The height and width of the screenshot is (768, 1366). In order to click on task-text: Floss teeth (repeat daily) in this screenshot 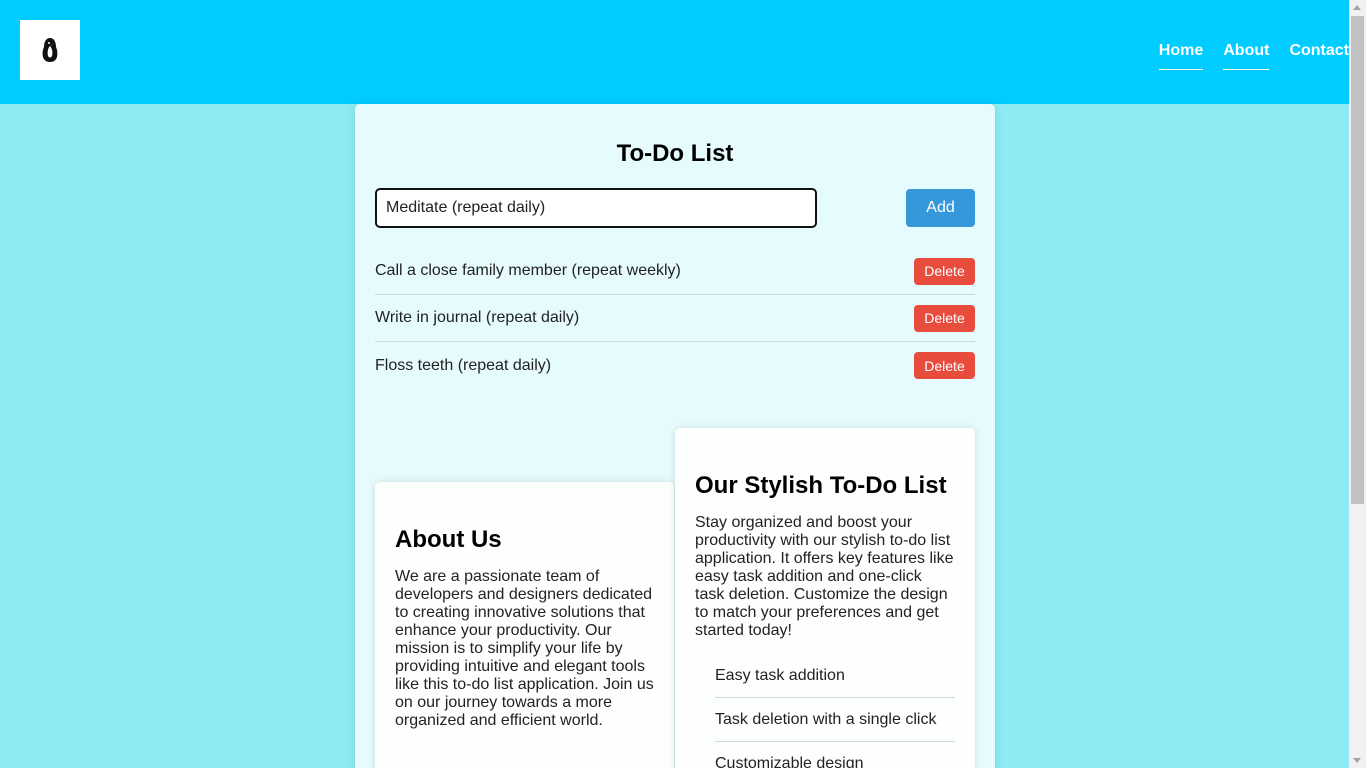, I will do `click(463, 365)`.